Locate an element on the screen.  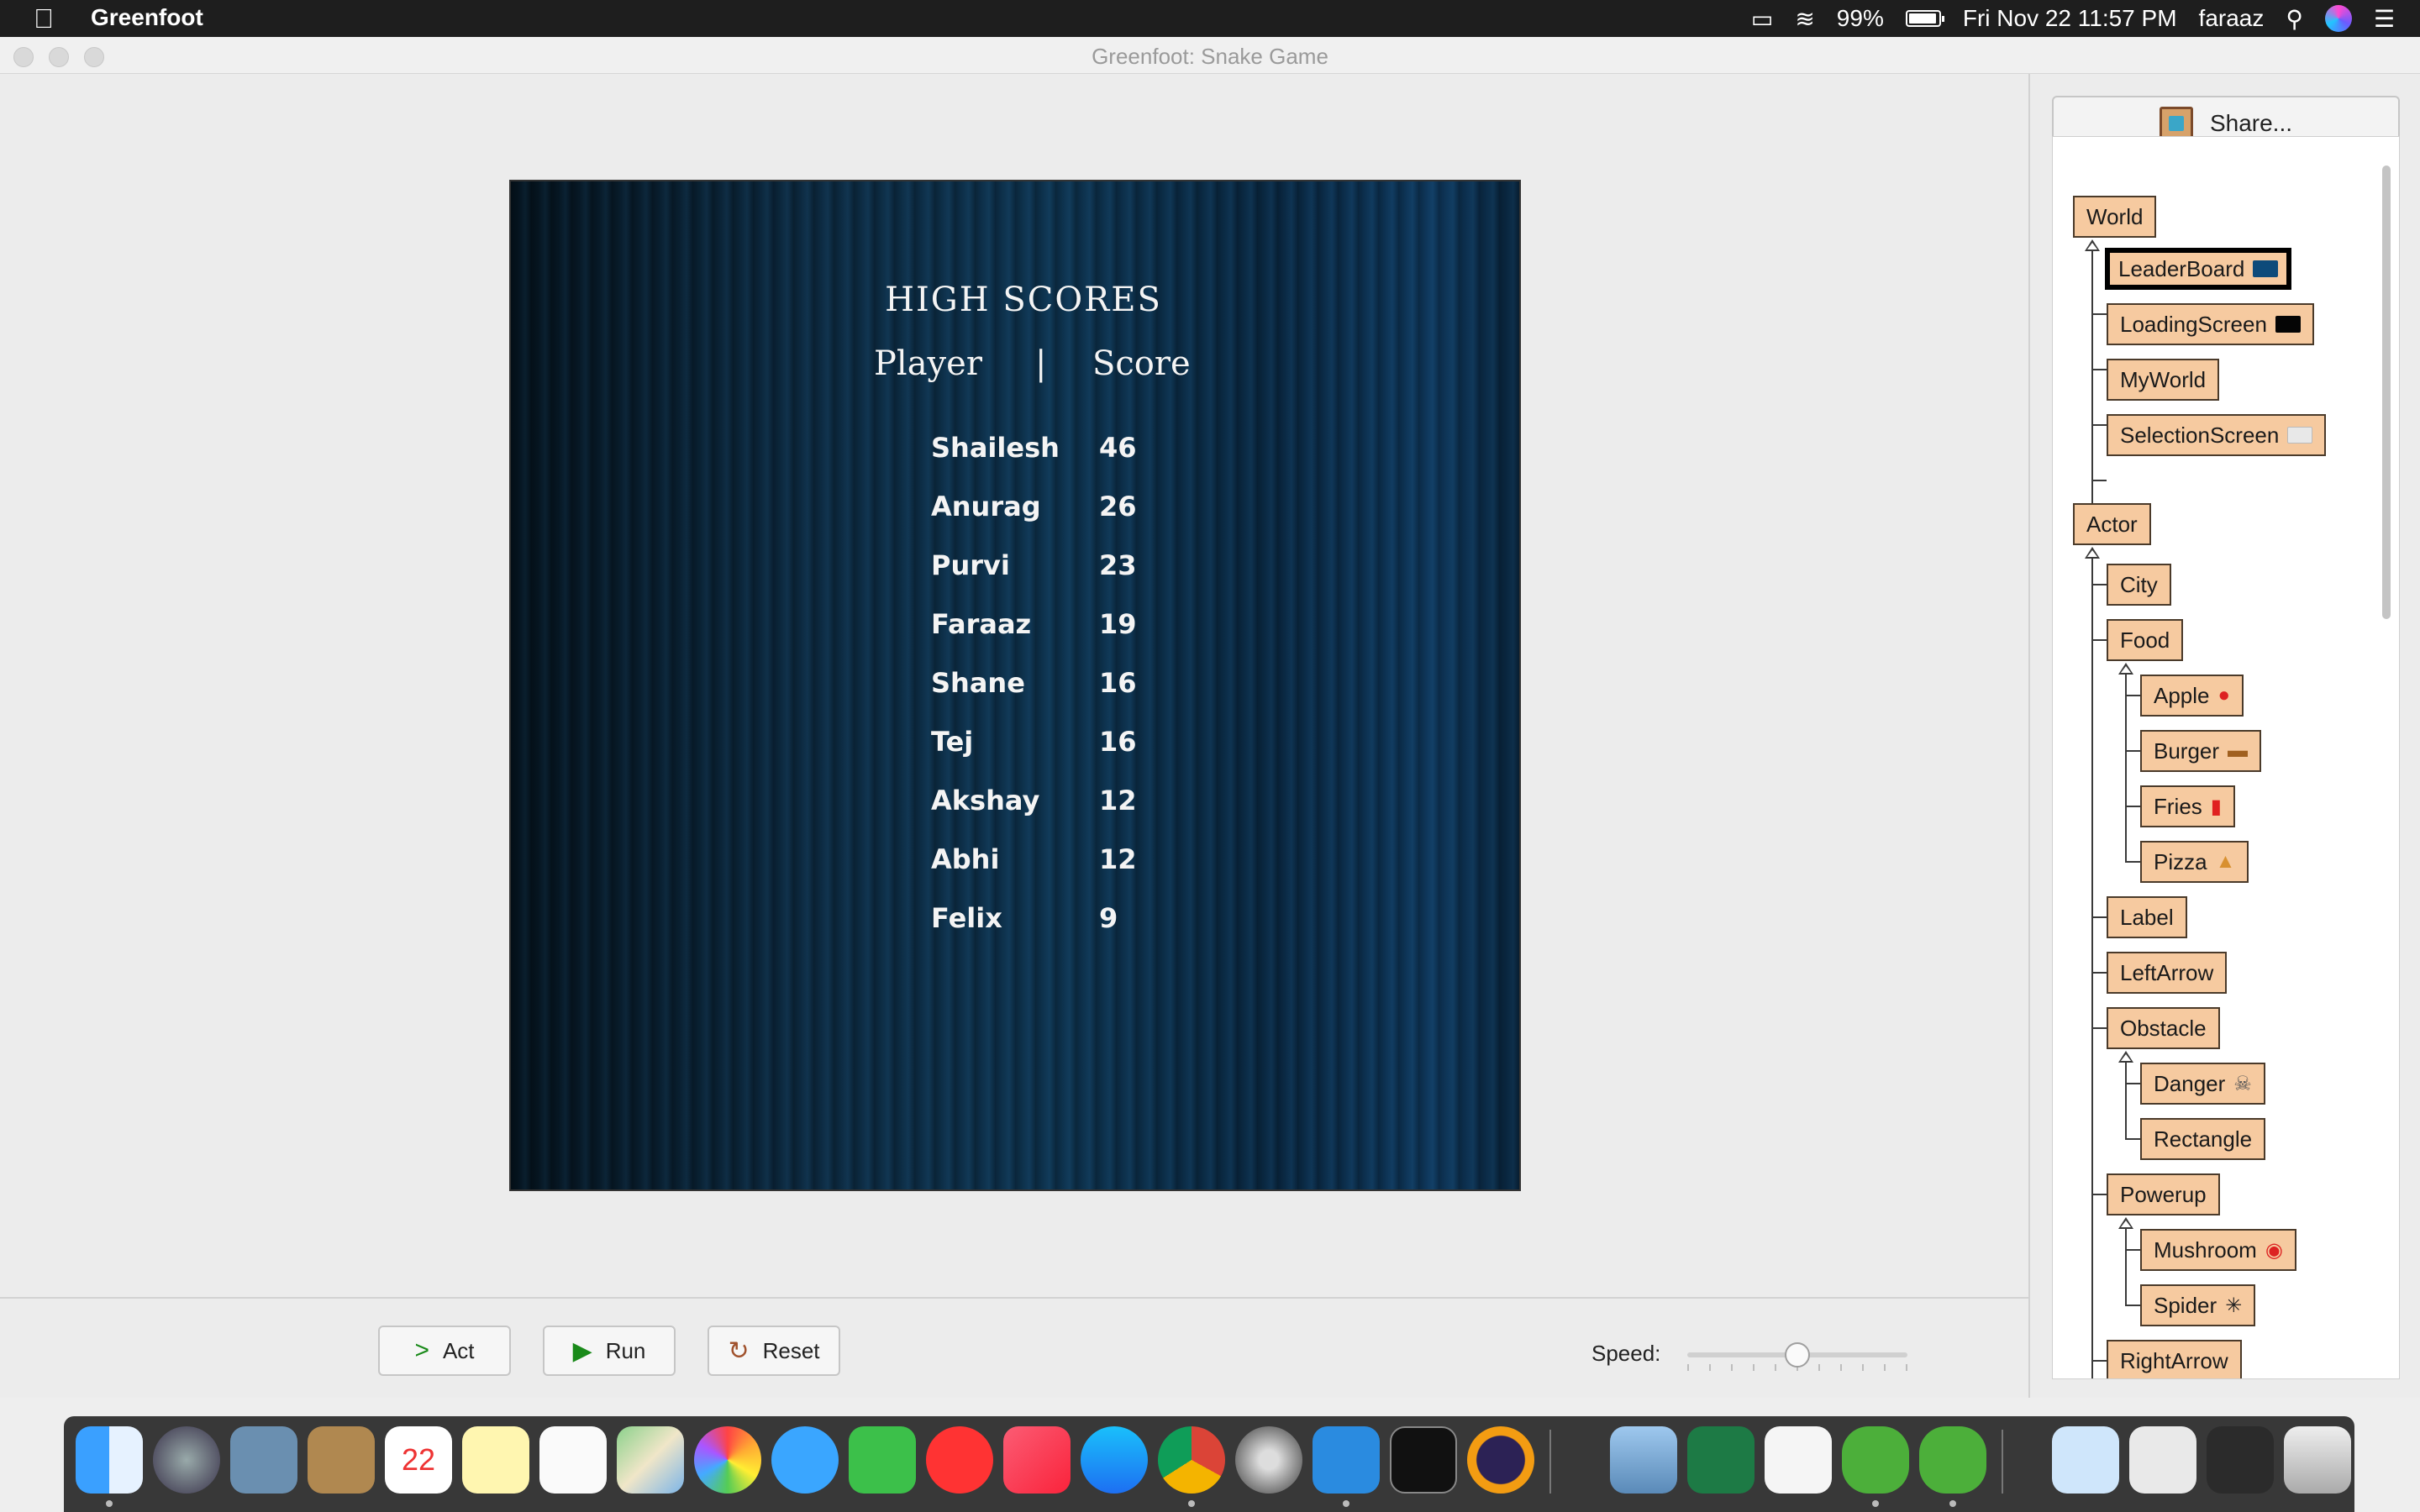
mushroom-icon: ◉ is located at coordinates (2274, 1250).